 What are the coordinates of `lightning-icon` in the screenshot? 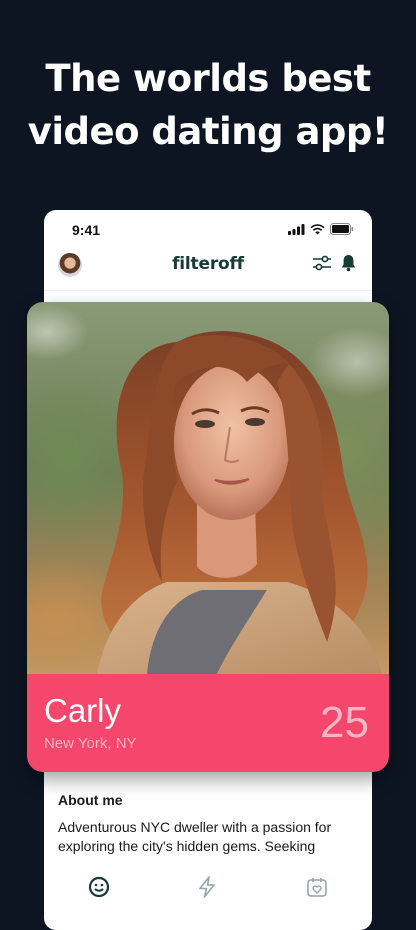 It's located at (207, 887).